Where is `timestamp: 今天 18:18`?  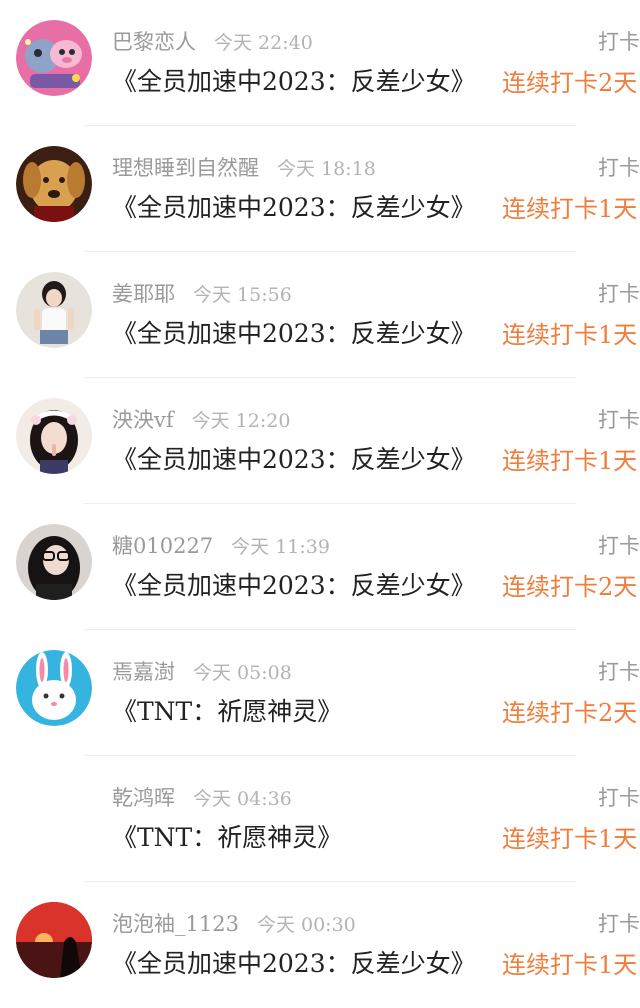 timestamp: 今天 18:18 is located at coordinates (326, 169).